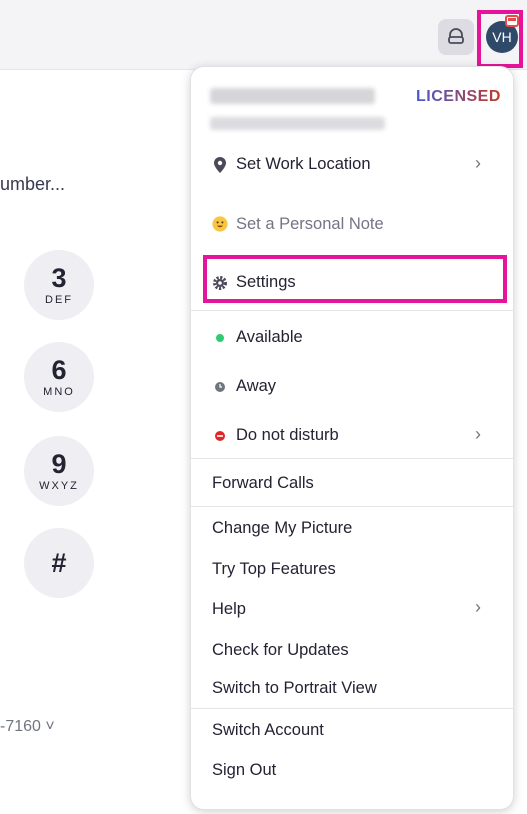 The image size is (527, 814). I want to click on dial-key-hash: #, so click(59, 563).